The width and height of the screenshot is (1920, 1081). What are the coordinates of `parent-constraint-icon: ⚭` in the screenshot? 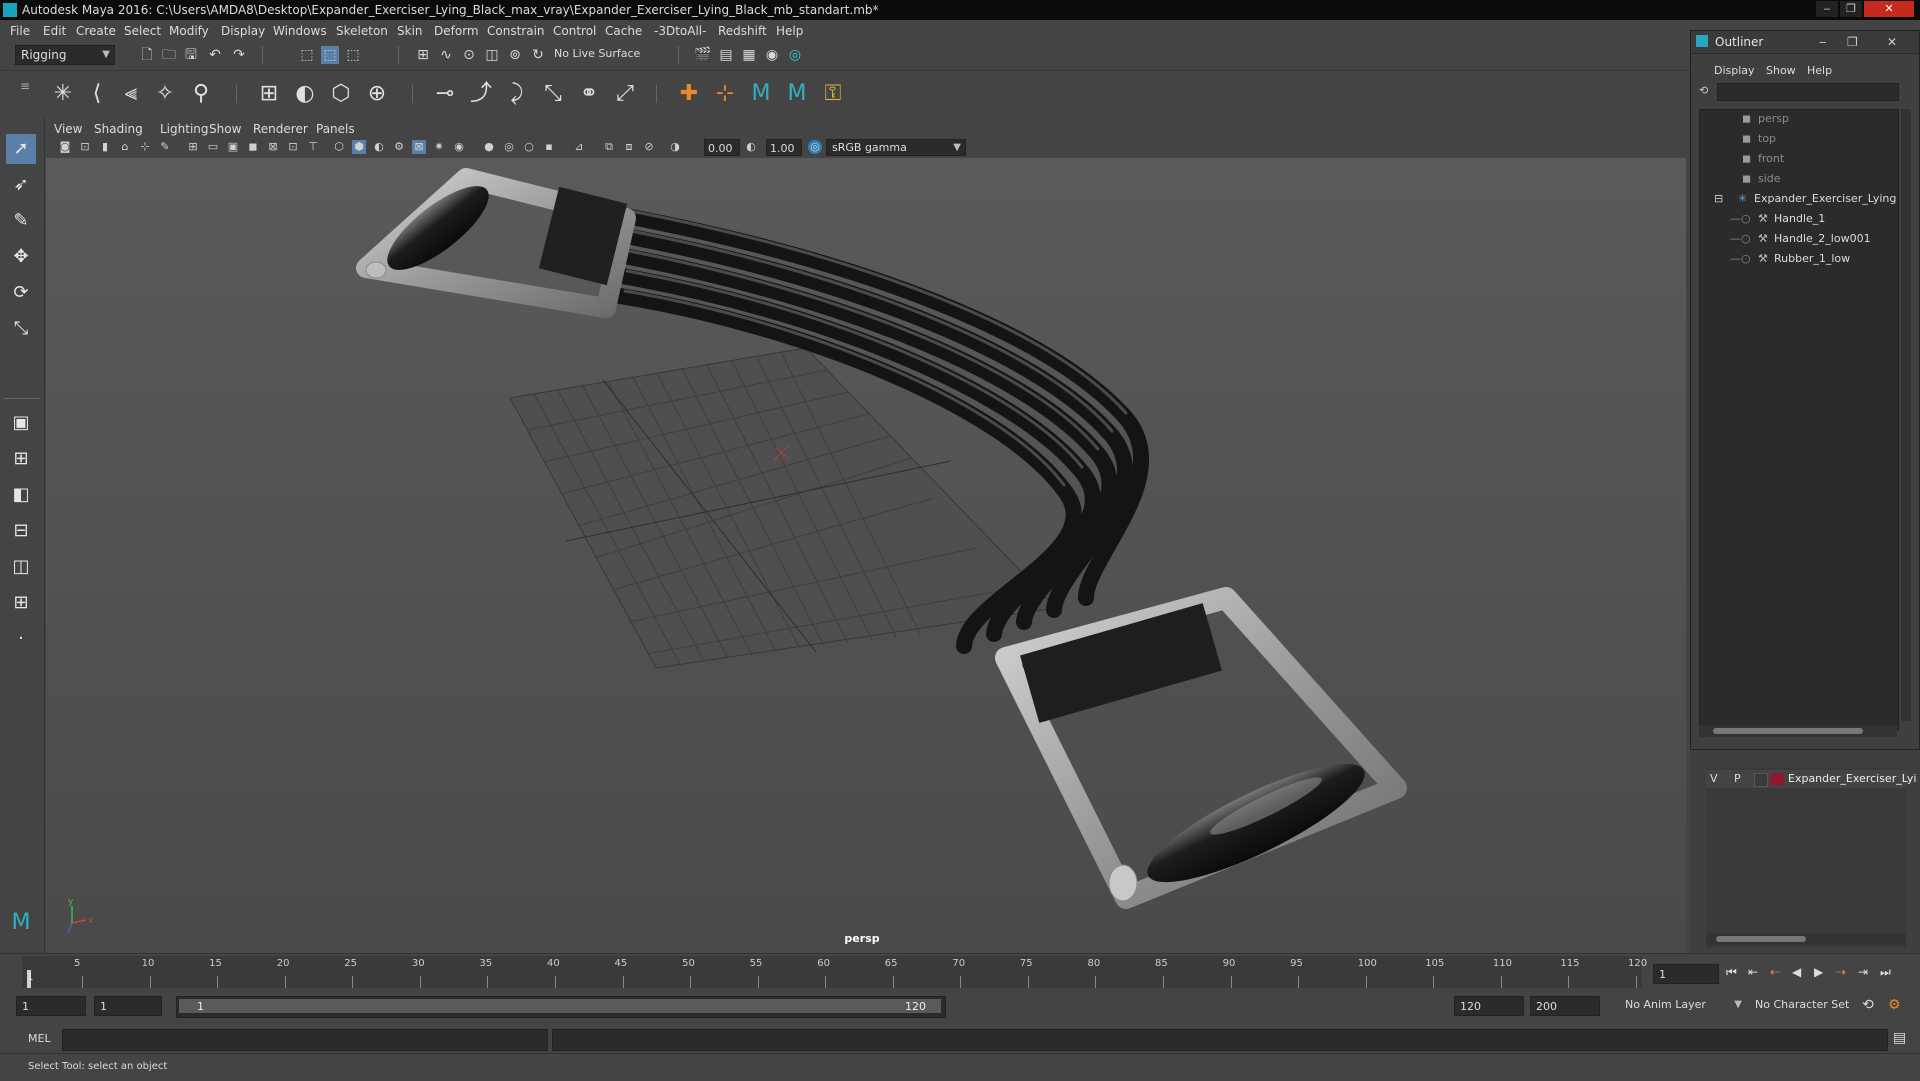 It's located at (589, 94).